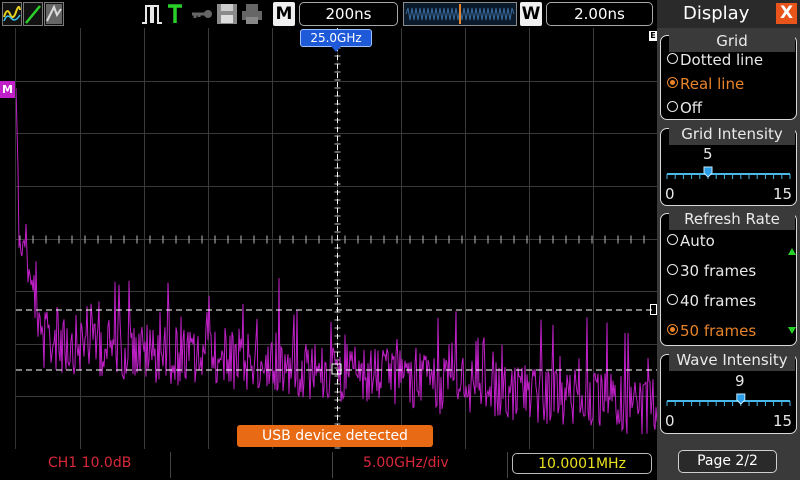 Image resolution: width=800 pixels, height=480 pixels. What do you see at coordinates (348, 14) in the screenshot?
I see `timebase-display: 200ns` at bounding box center [348, 14].